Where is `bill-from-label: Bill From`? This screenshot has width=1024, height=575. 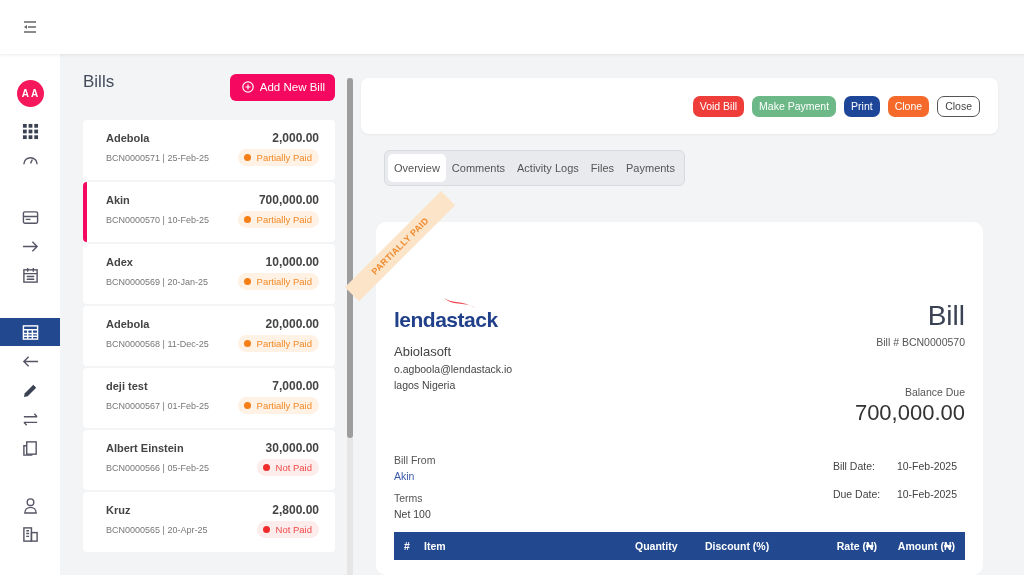
bill-from-label: Bill From is located at coordinates (415, 460).